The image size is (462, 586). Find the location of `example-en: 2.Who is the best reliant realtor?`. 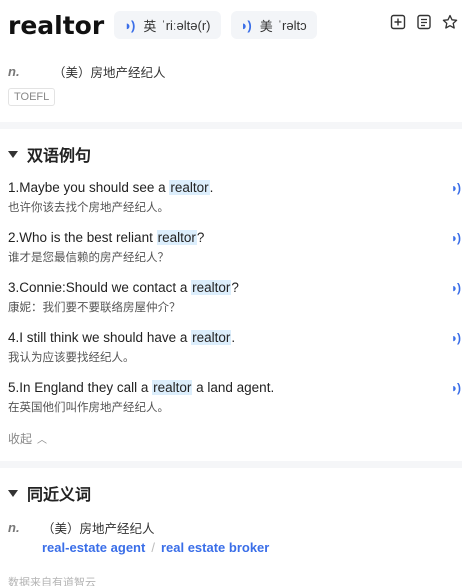

example-en: 2.Who is the best reliant realtor? is located at coordinates (106, 237).